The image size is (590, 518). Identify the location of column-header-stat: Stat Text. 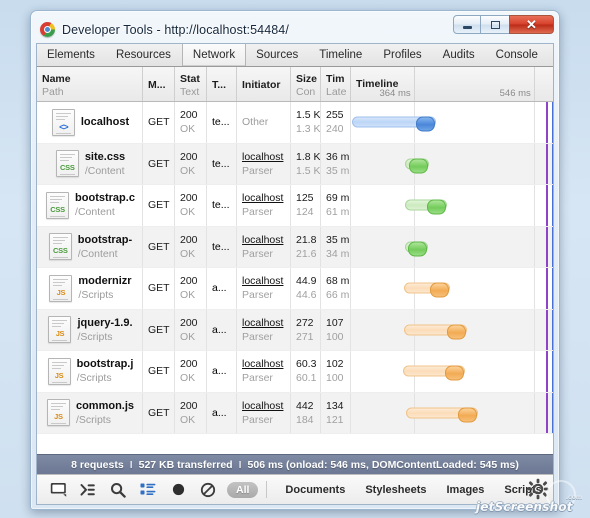
(191, 84).